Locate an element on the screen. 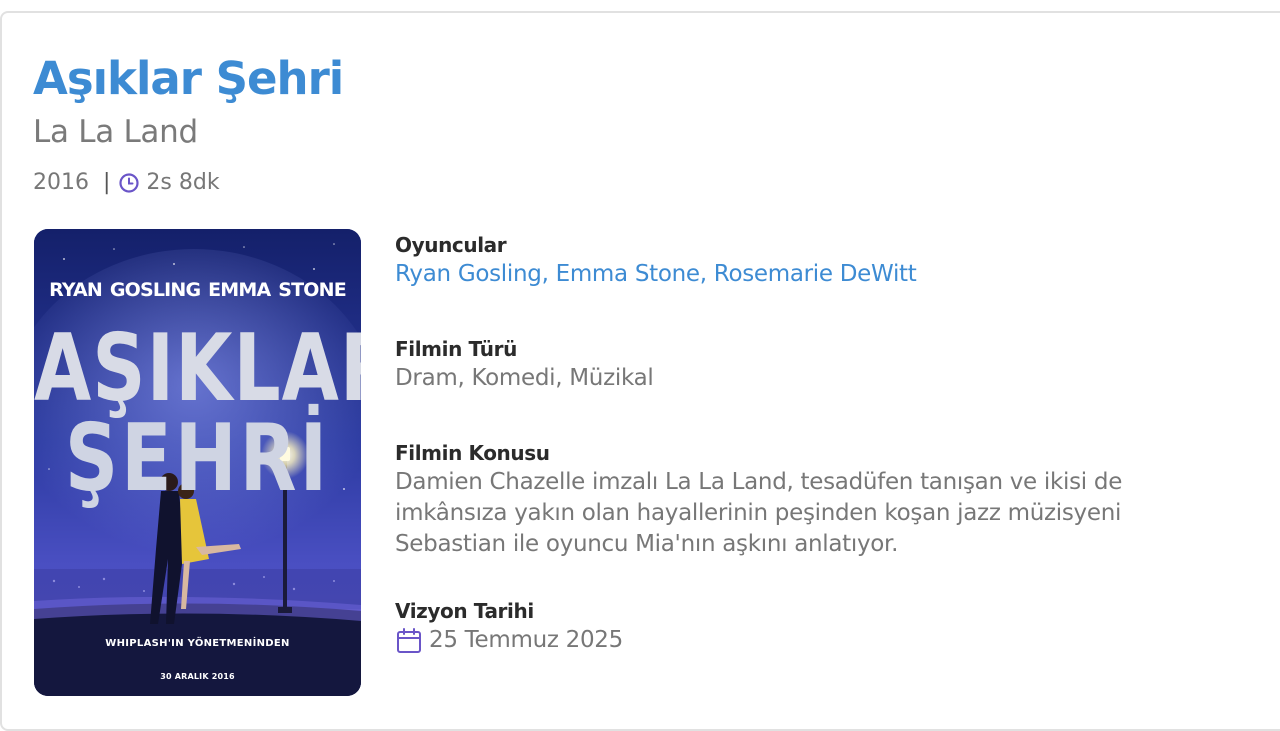 Image resolution: width=1280 pixels, height=731 pixels. cast-link-emma-stone: Emma Stone is located at coordinates (628, 274).